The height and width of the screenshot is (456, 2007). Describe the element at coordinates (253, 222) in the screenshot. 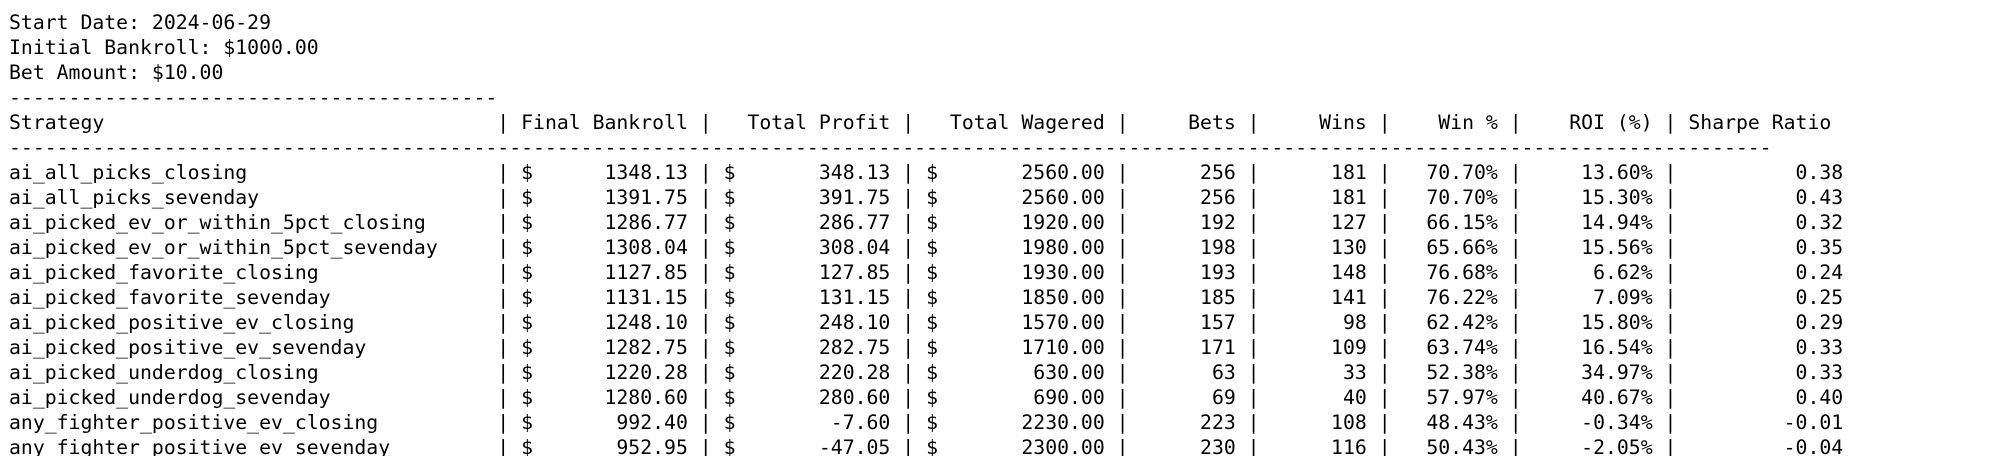

I see `table-cell: ai_picked_ev_or_within_5pct_closing` at that location.